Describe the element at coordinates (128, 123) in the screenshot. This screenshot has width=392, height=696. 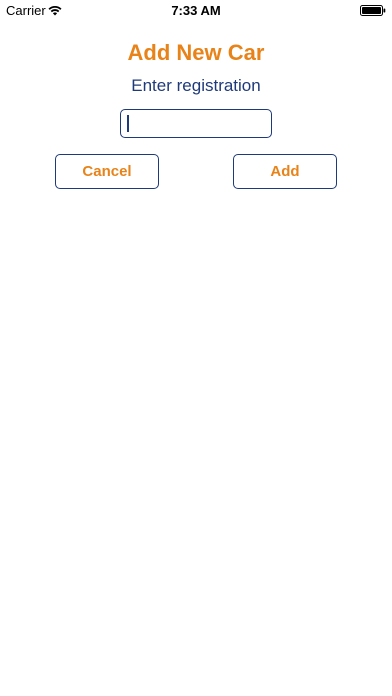
I see `text-cursor` at that location.